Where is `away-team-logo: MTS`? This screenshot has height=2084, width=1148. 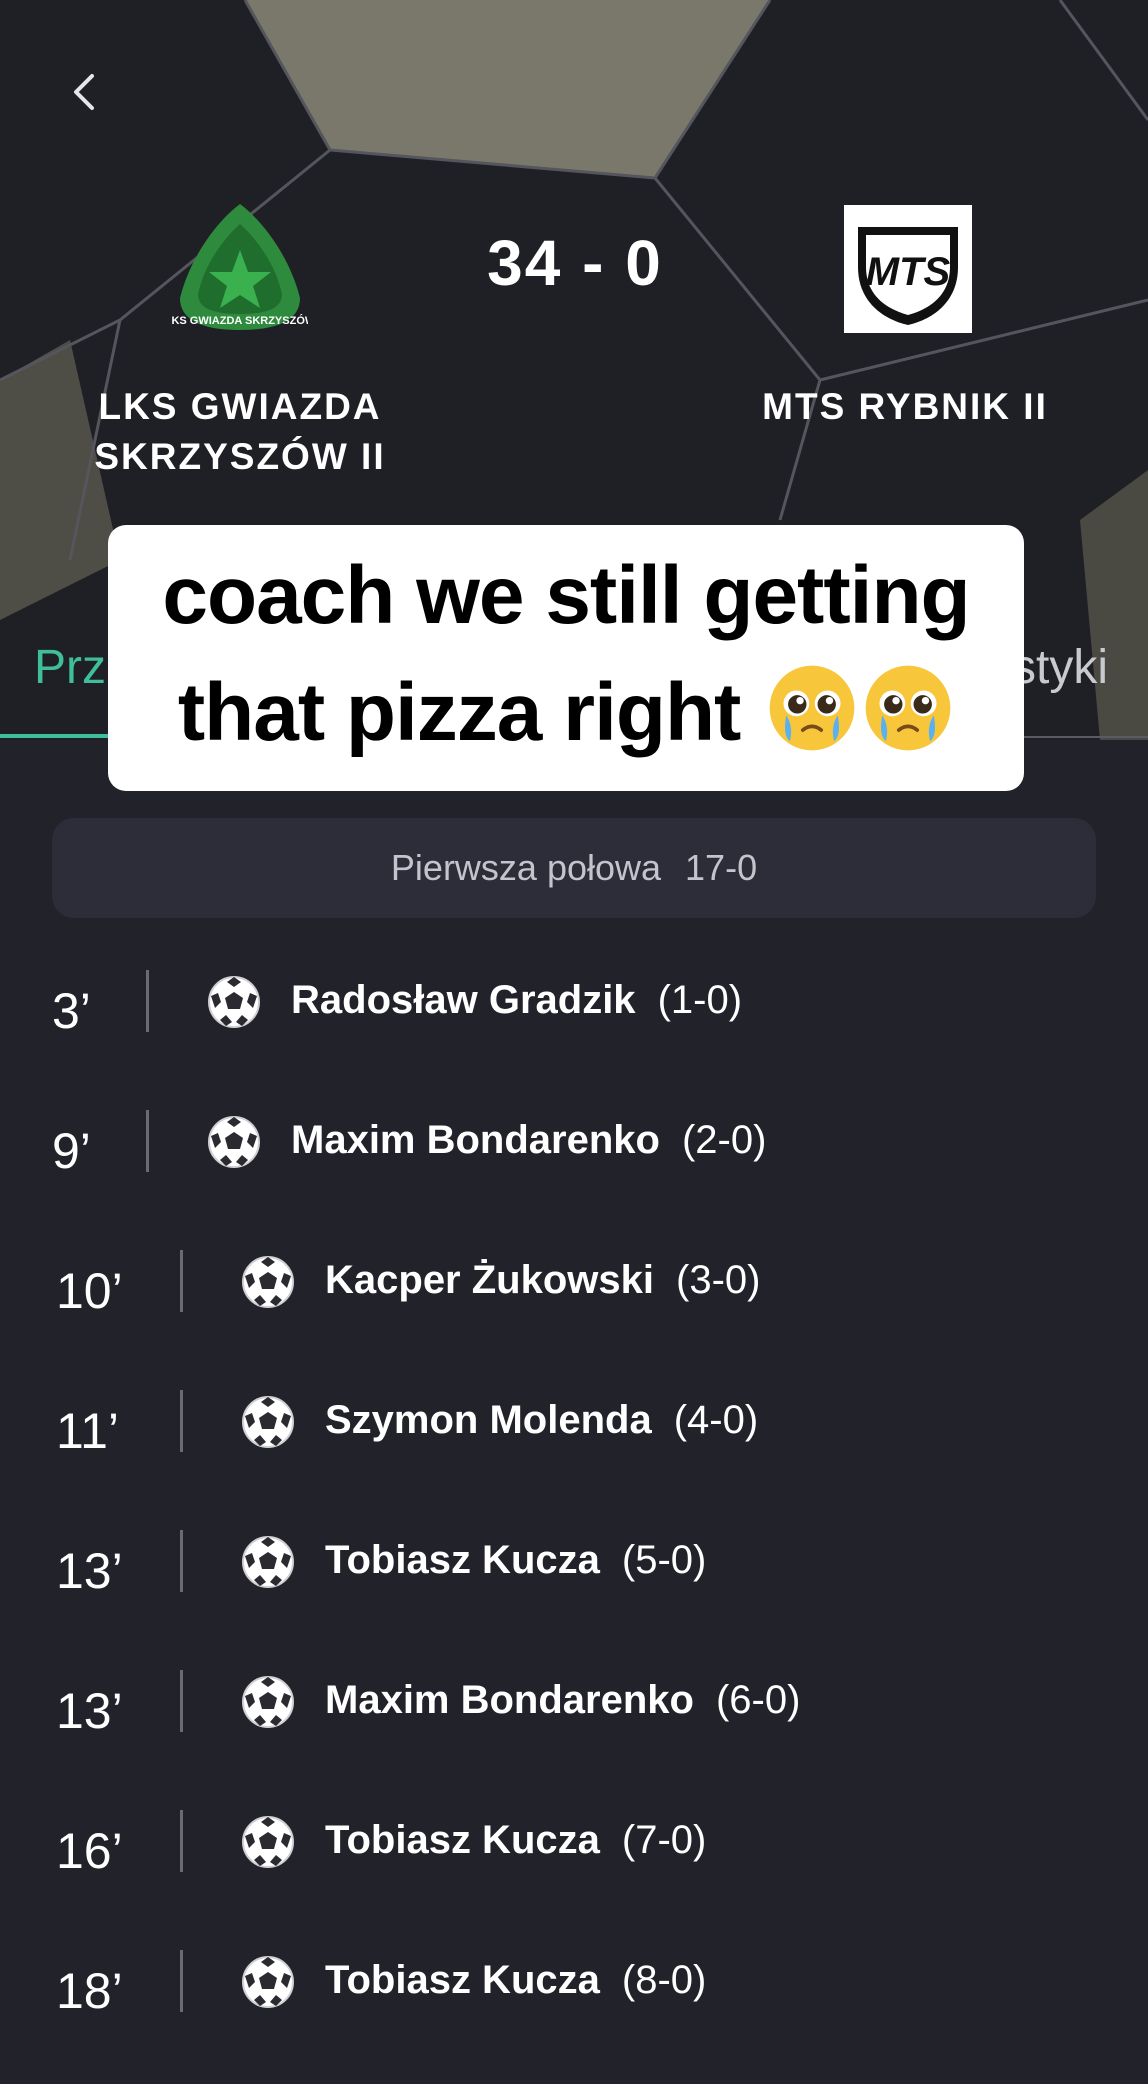
away-team-logo: MTS is located at coordinates (908, 269).